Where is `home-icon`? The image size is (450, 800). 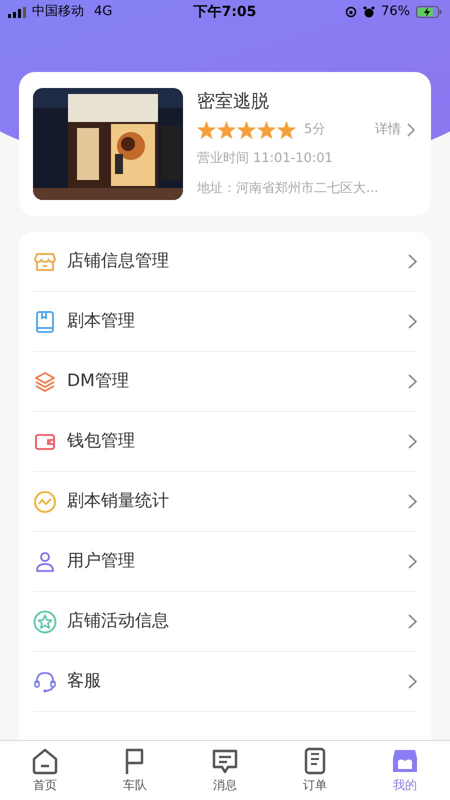
home-icon is located at coordinates (45, 761).